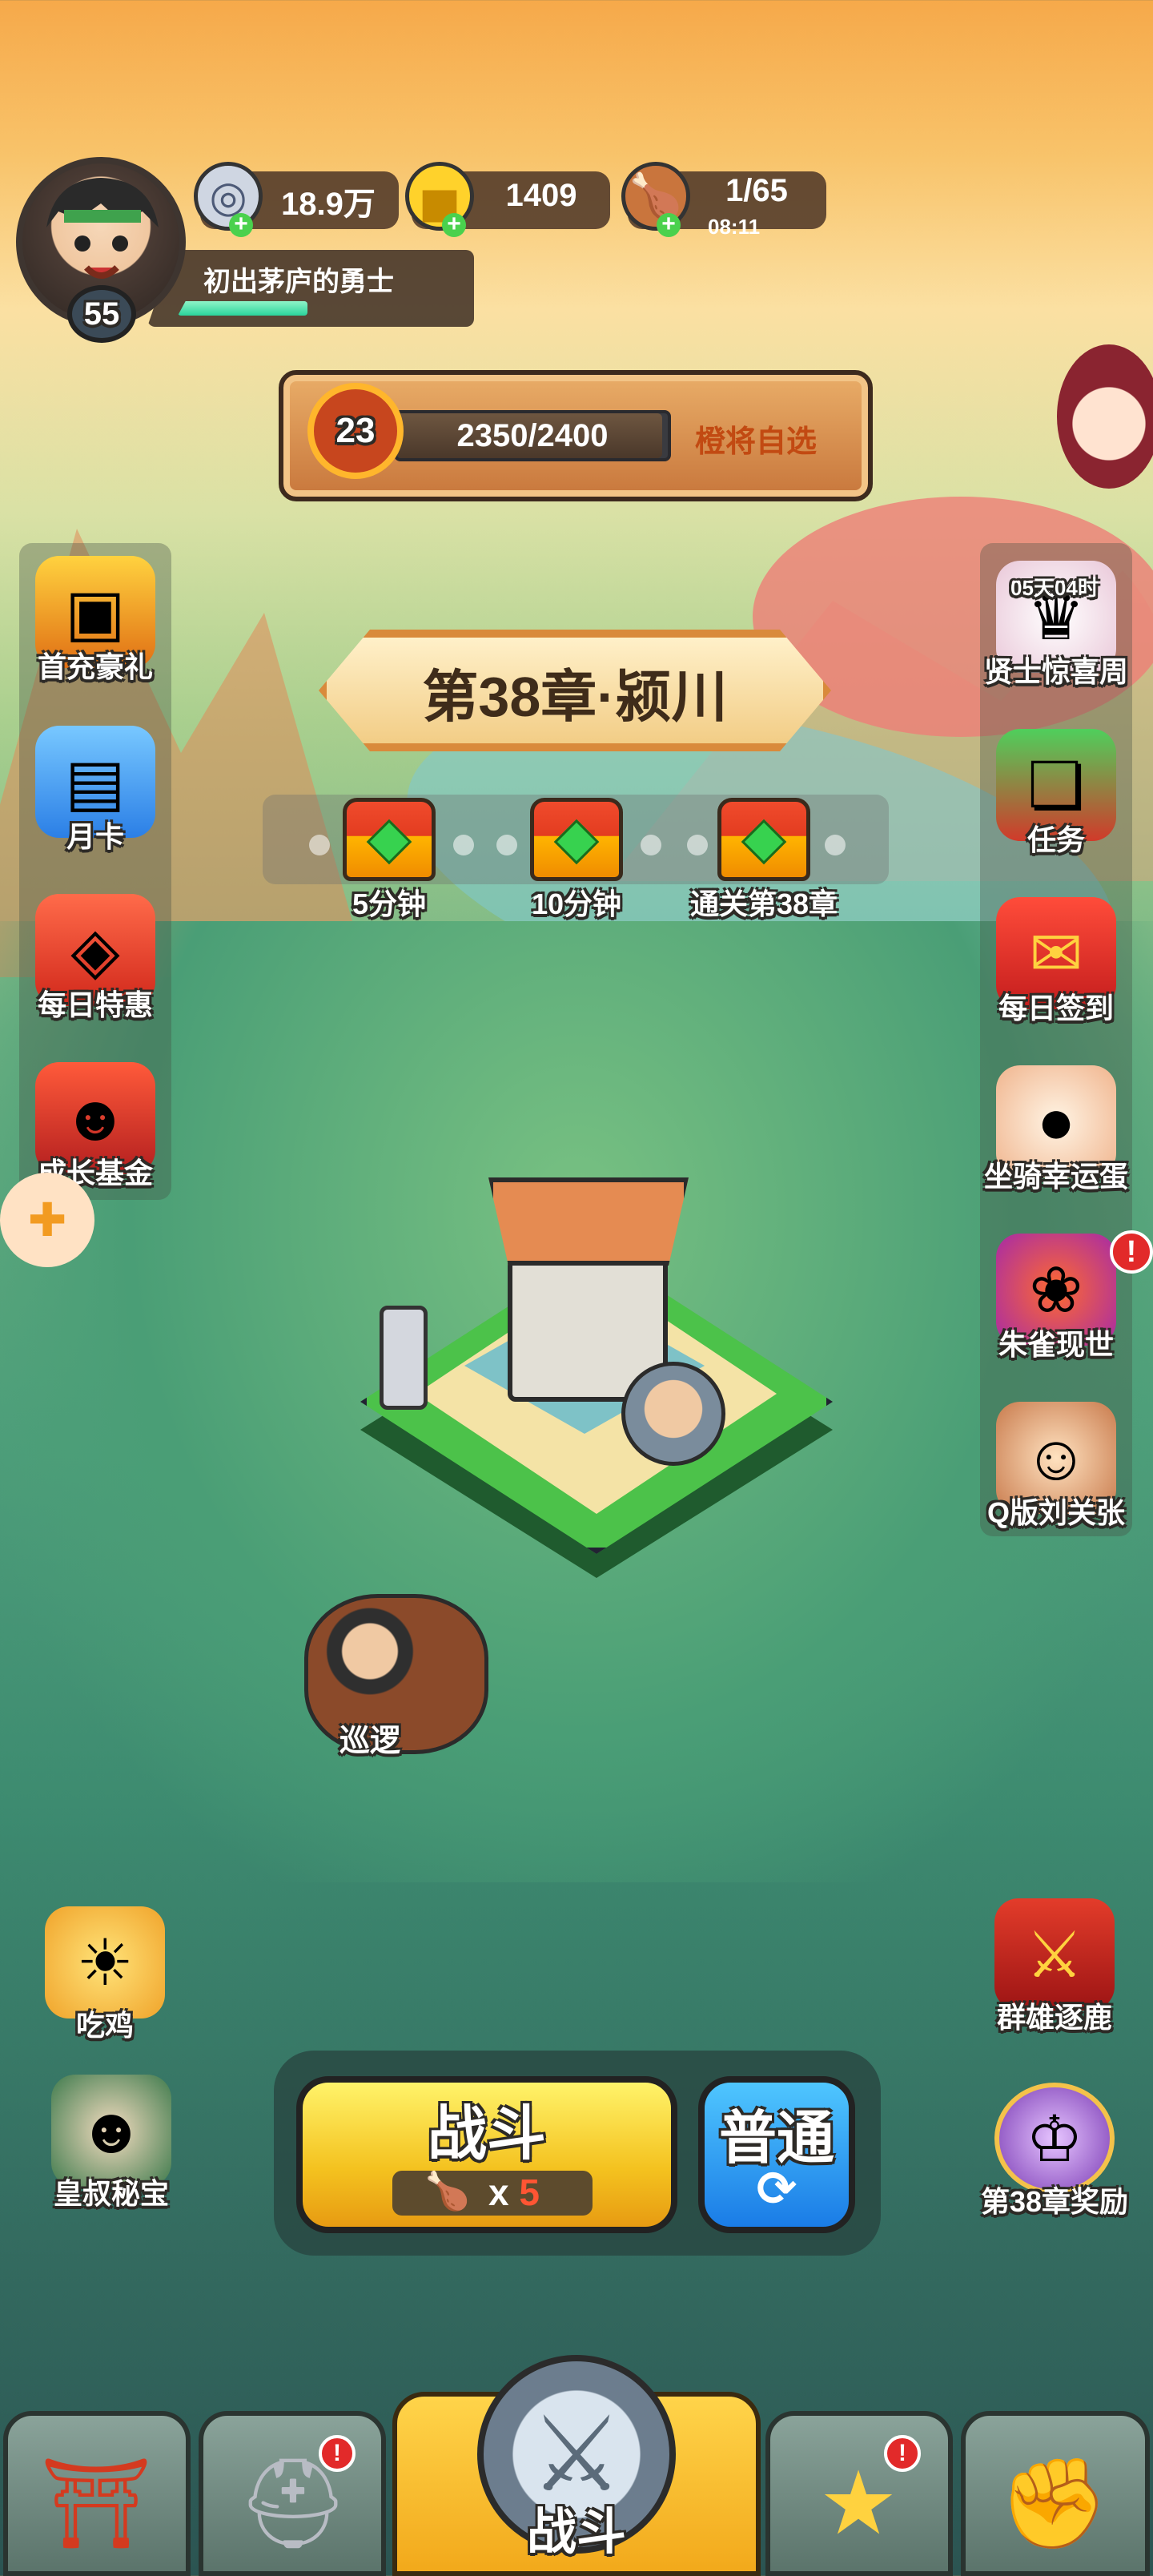  Describe the element at coordinates (541, 195) in the screenshot. I see `gold-value: 1409` at that location.